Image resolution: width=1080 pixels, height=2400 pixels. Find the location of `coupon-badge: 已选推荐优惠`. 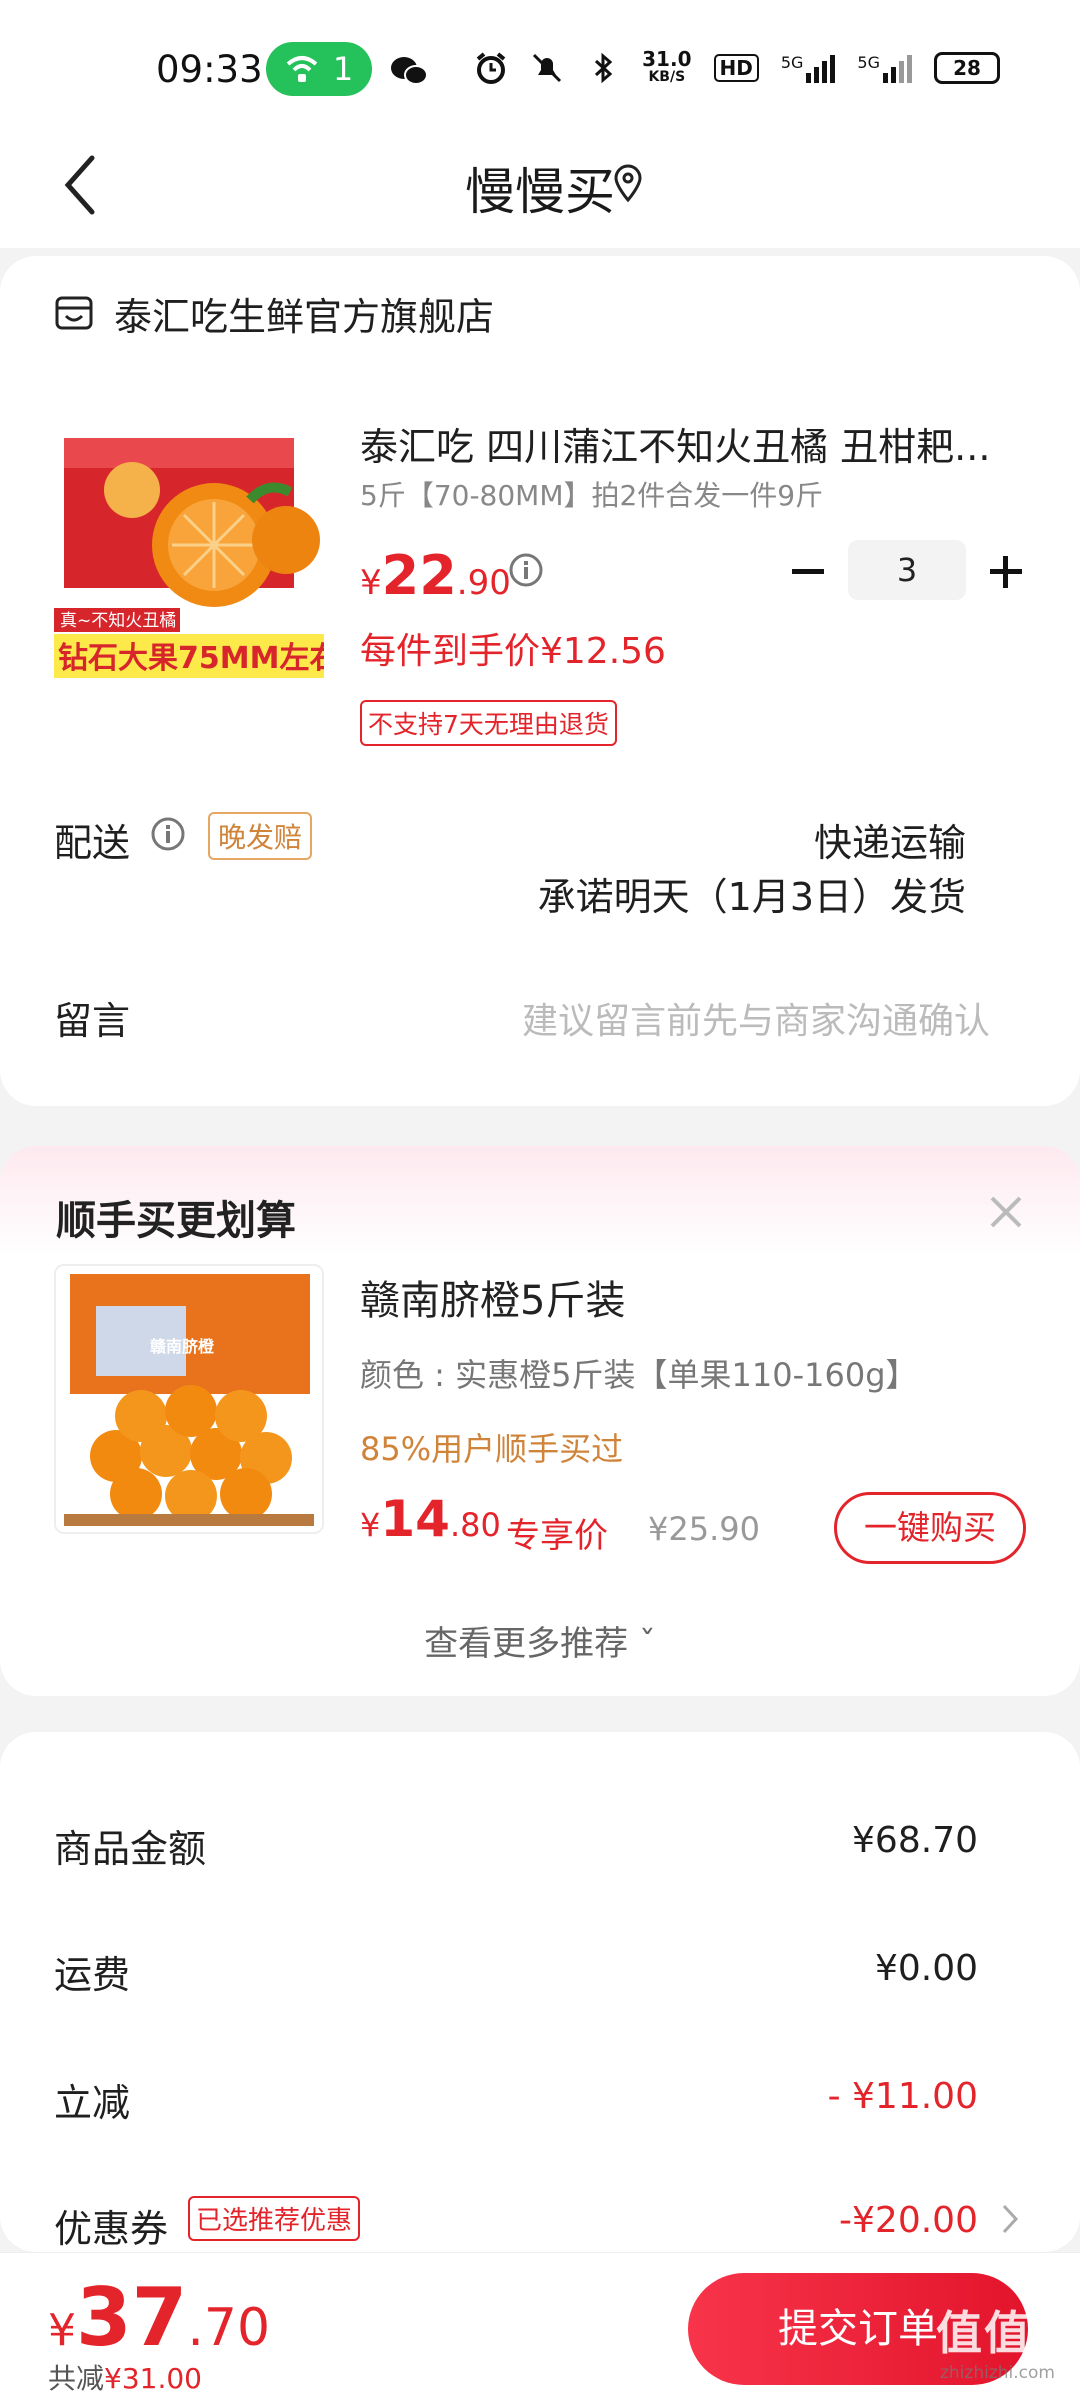

coupon-badge: 已选推荐优惠 is located at coordinates (274, 2218).